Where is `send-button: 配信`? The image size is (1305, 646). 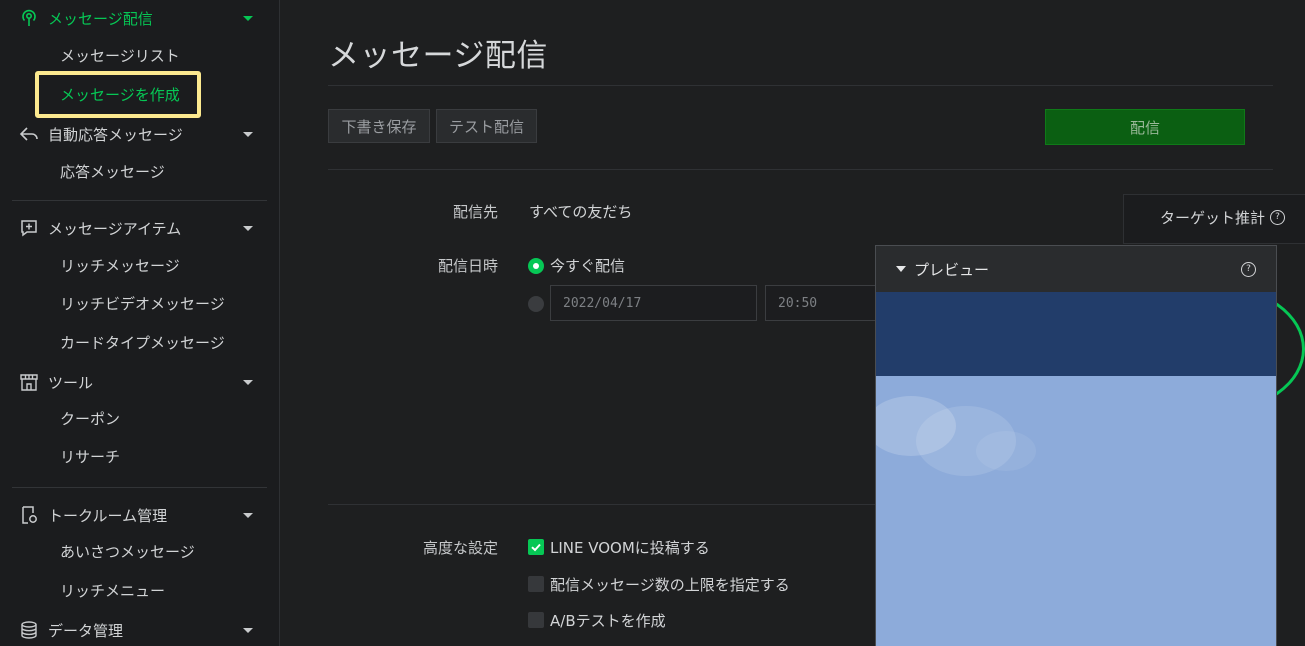
send-button: 配信 is located at coordinates (1145, 127).